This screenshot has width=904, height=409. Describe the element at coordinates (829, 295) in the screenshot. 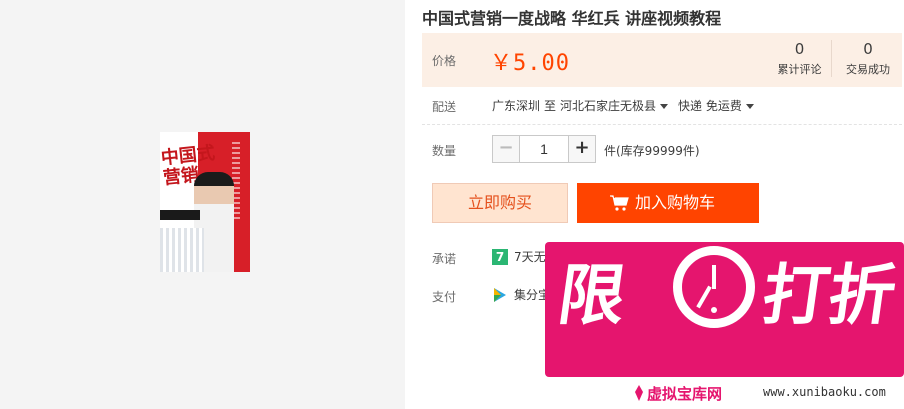

I see `promo-char-right: 打折` at that location.